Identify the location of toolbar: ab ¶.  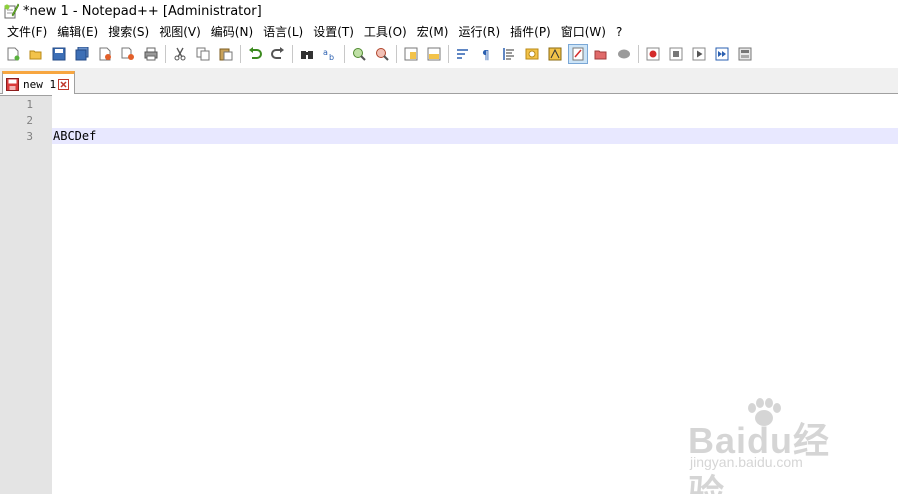
(449, 54).